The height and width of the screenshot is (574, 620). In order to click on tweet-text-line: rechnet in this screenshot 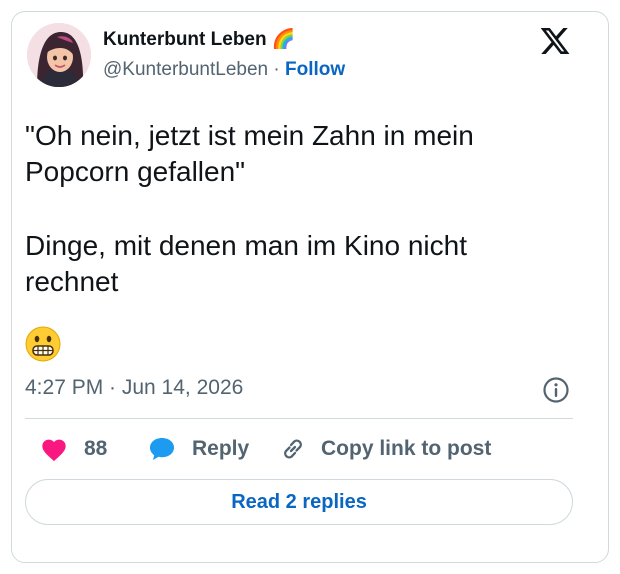, I will do `click(72, 281)`.